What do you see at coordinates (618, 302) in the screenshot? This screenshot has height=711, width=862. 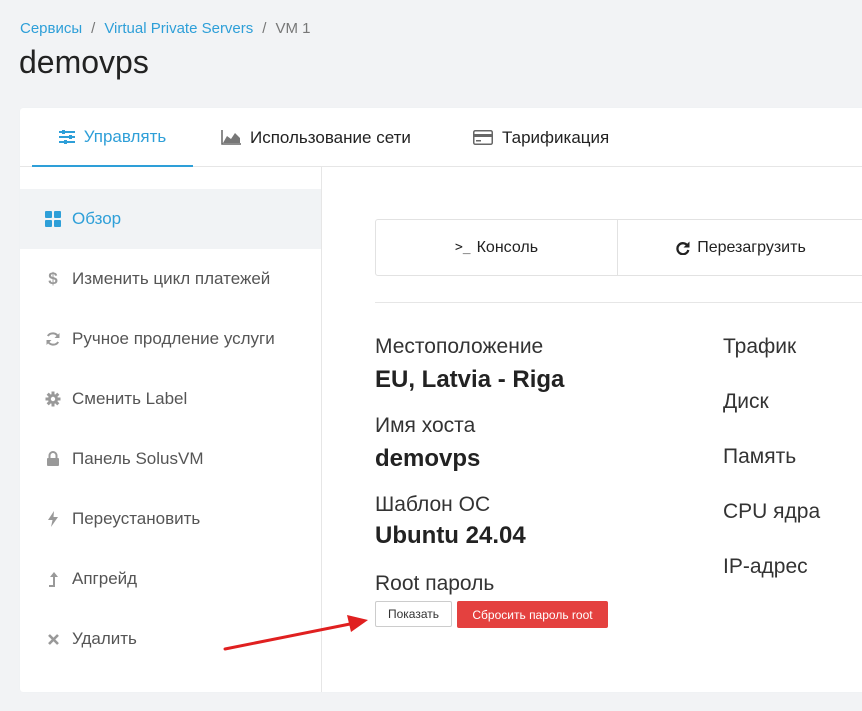 I see `divider` at bounding box center [618, 302].